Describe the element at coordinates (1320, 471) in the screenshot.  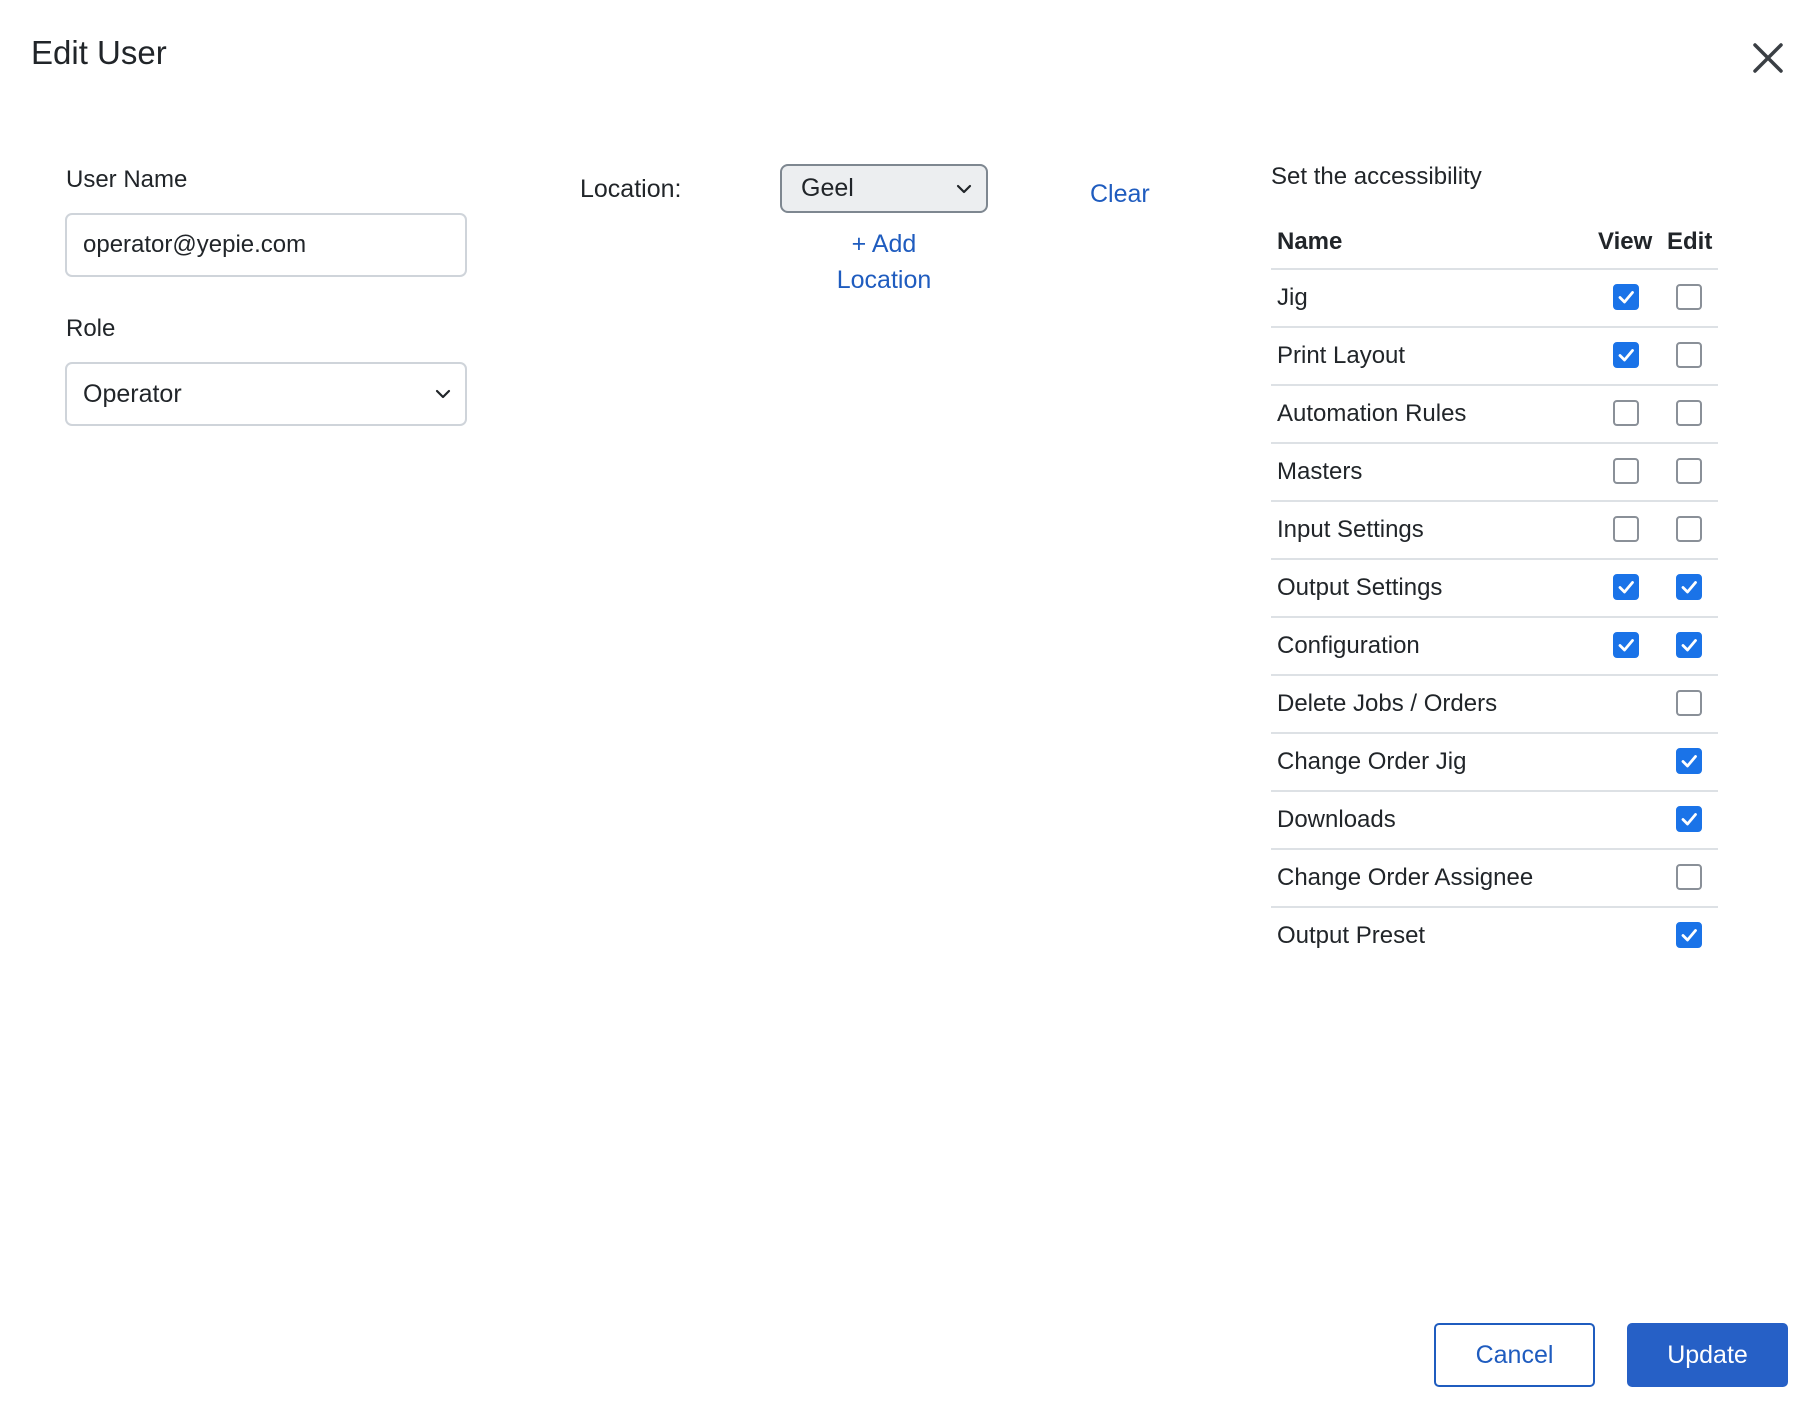
I see `permission-name: Masters` at that location.